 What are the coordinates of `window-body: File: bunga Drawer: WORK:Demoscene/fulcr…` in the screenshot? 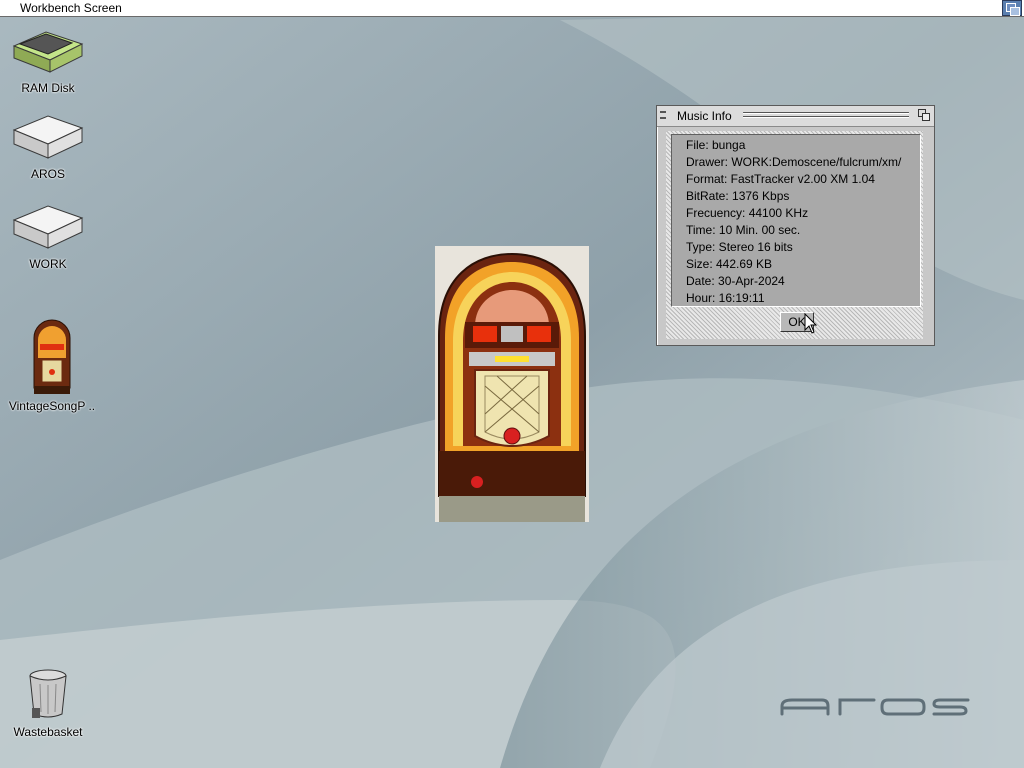 It's located at (794, 235).